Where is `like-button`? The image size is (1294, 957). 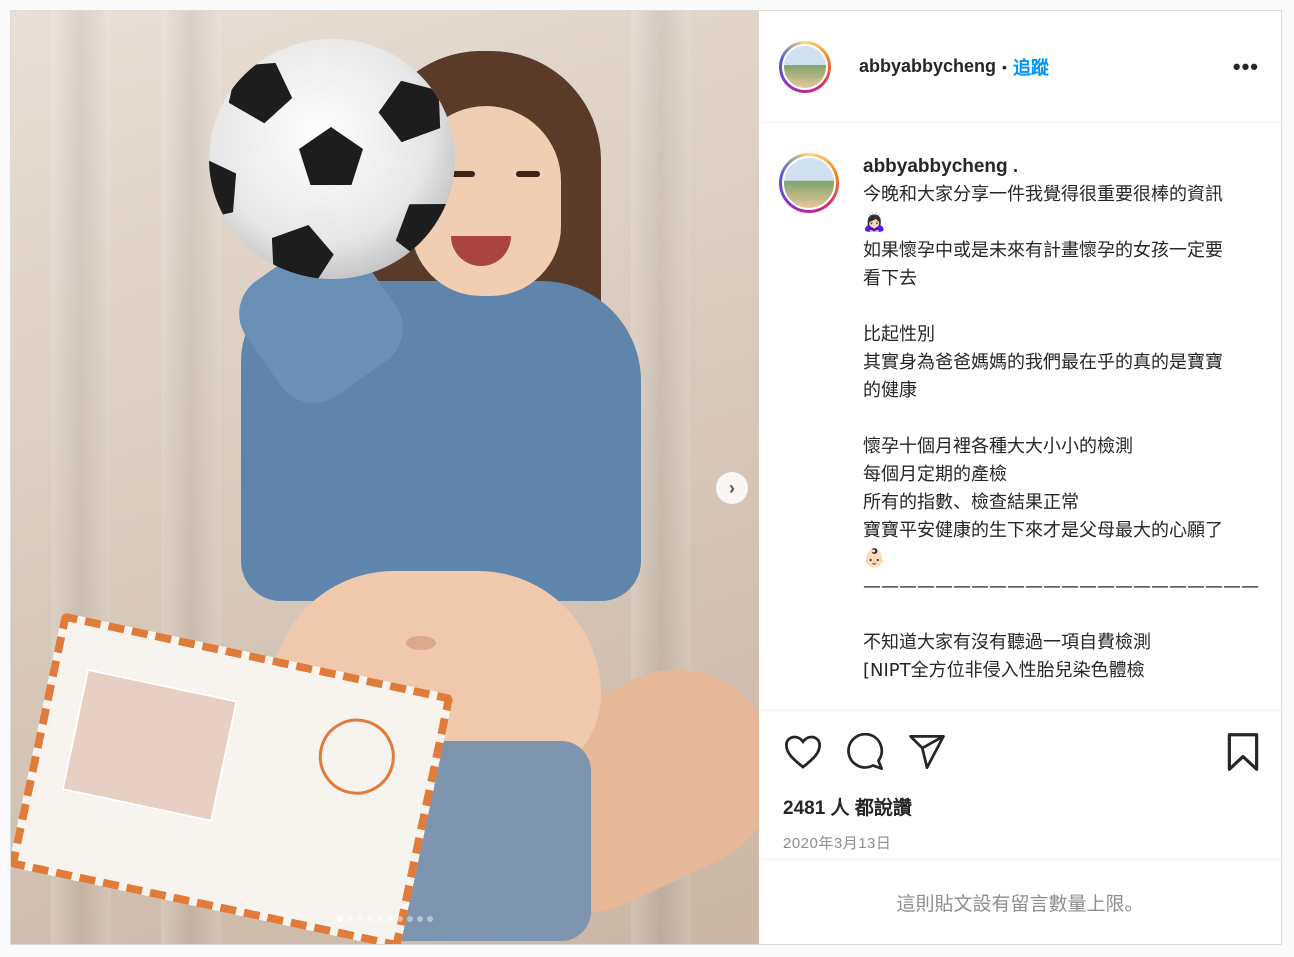
like-button is located at coordinates (803, 752).